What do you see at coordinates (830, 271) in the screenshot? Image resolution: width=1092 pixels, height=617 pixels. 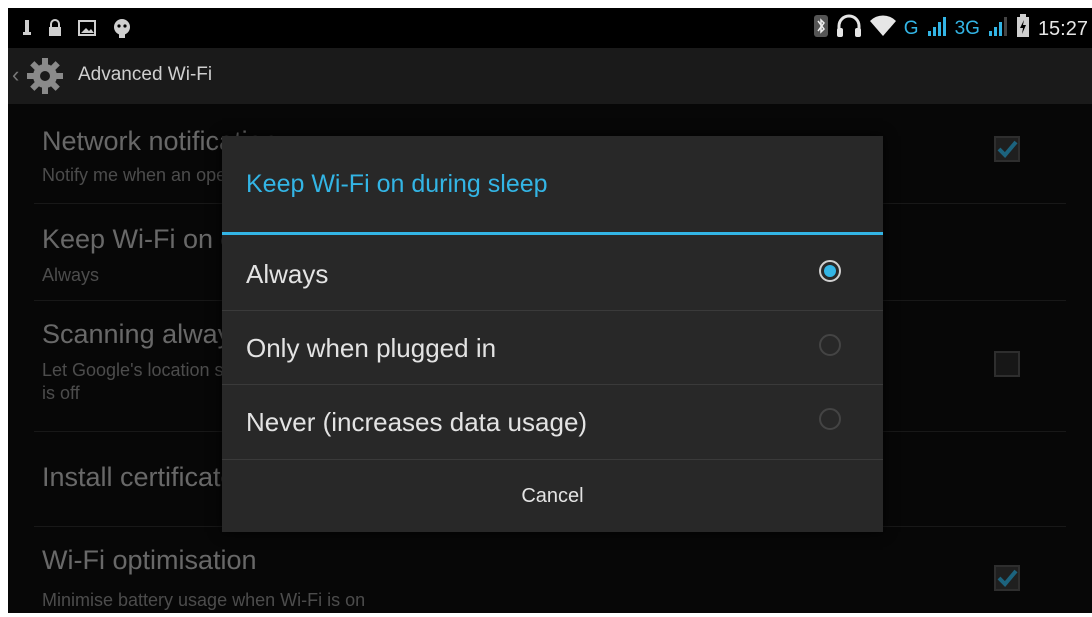 I see `radio-selected` at bounding box center [830, 271].